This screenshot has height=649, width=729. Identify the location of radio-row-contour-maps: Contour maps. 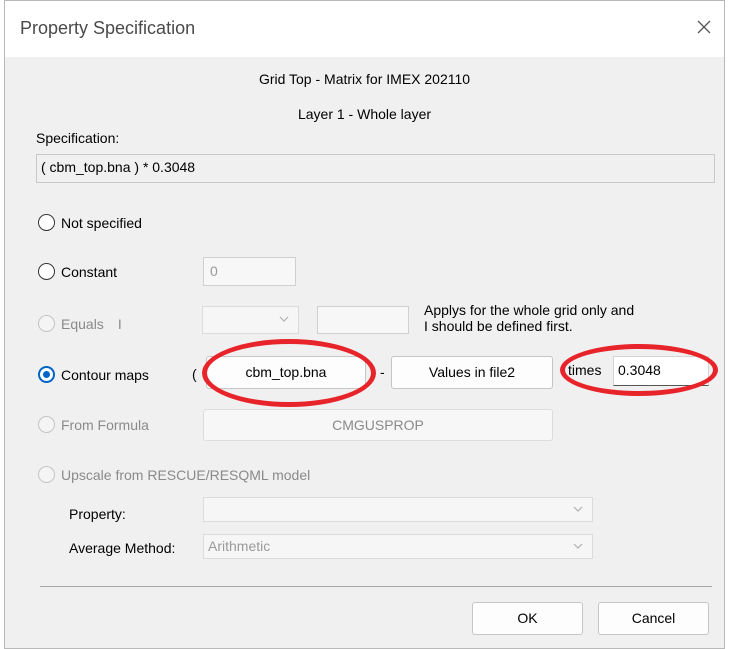
(93, 374).